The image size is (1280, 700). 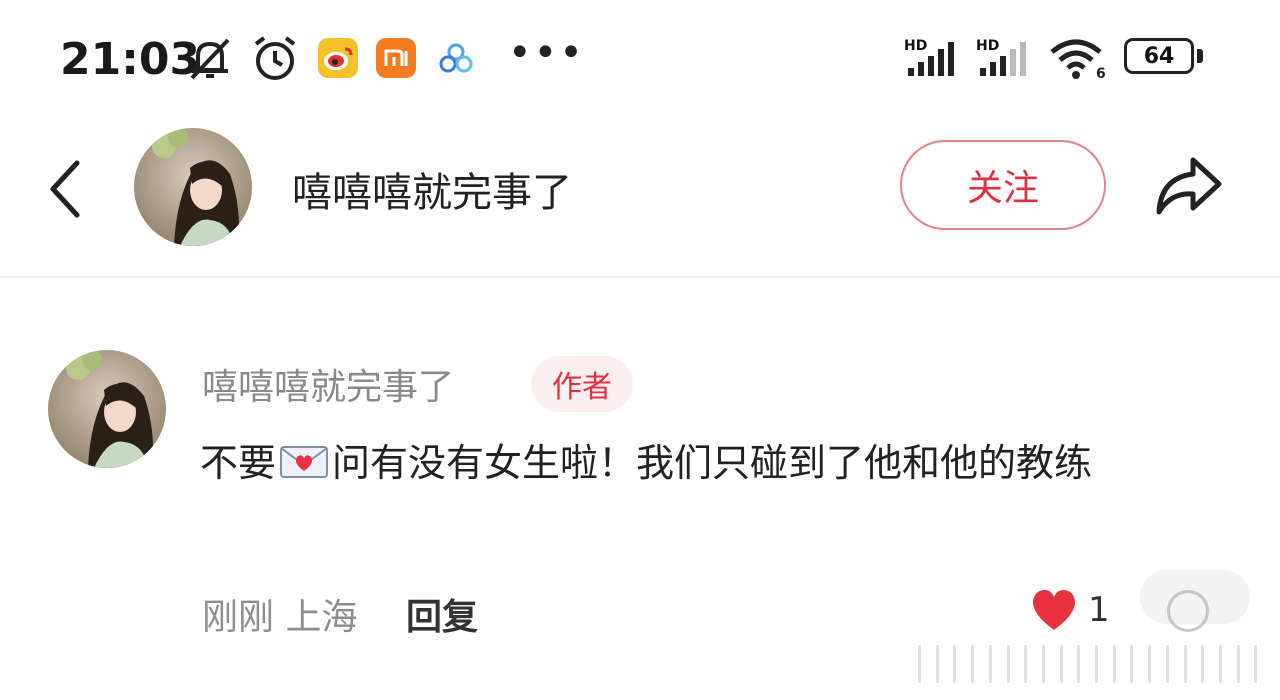 What do you see at coordinates (1092, 664) in the screenshot?
I see `watermark-strip` at bounding box center [1092, 664].